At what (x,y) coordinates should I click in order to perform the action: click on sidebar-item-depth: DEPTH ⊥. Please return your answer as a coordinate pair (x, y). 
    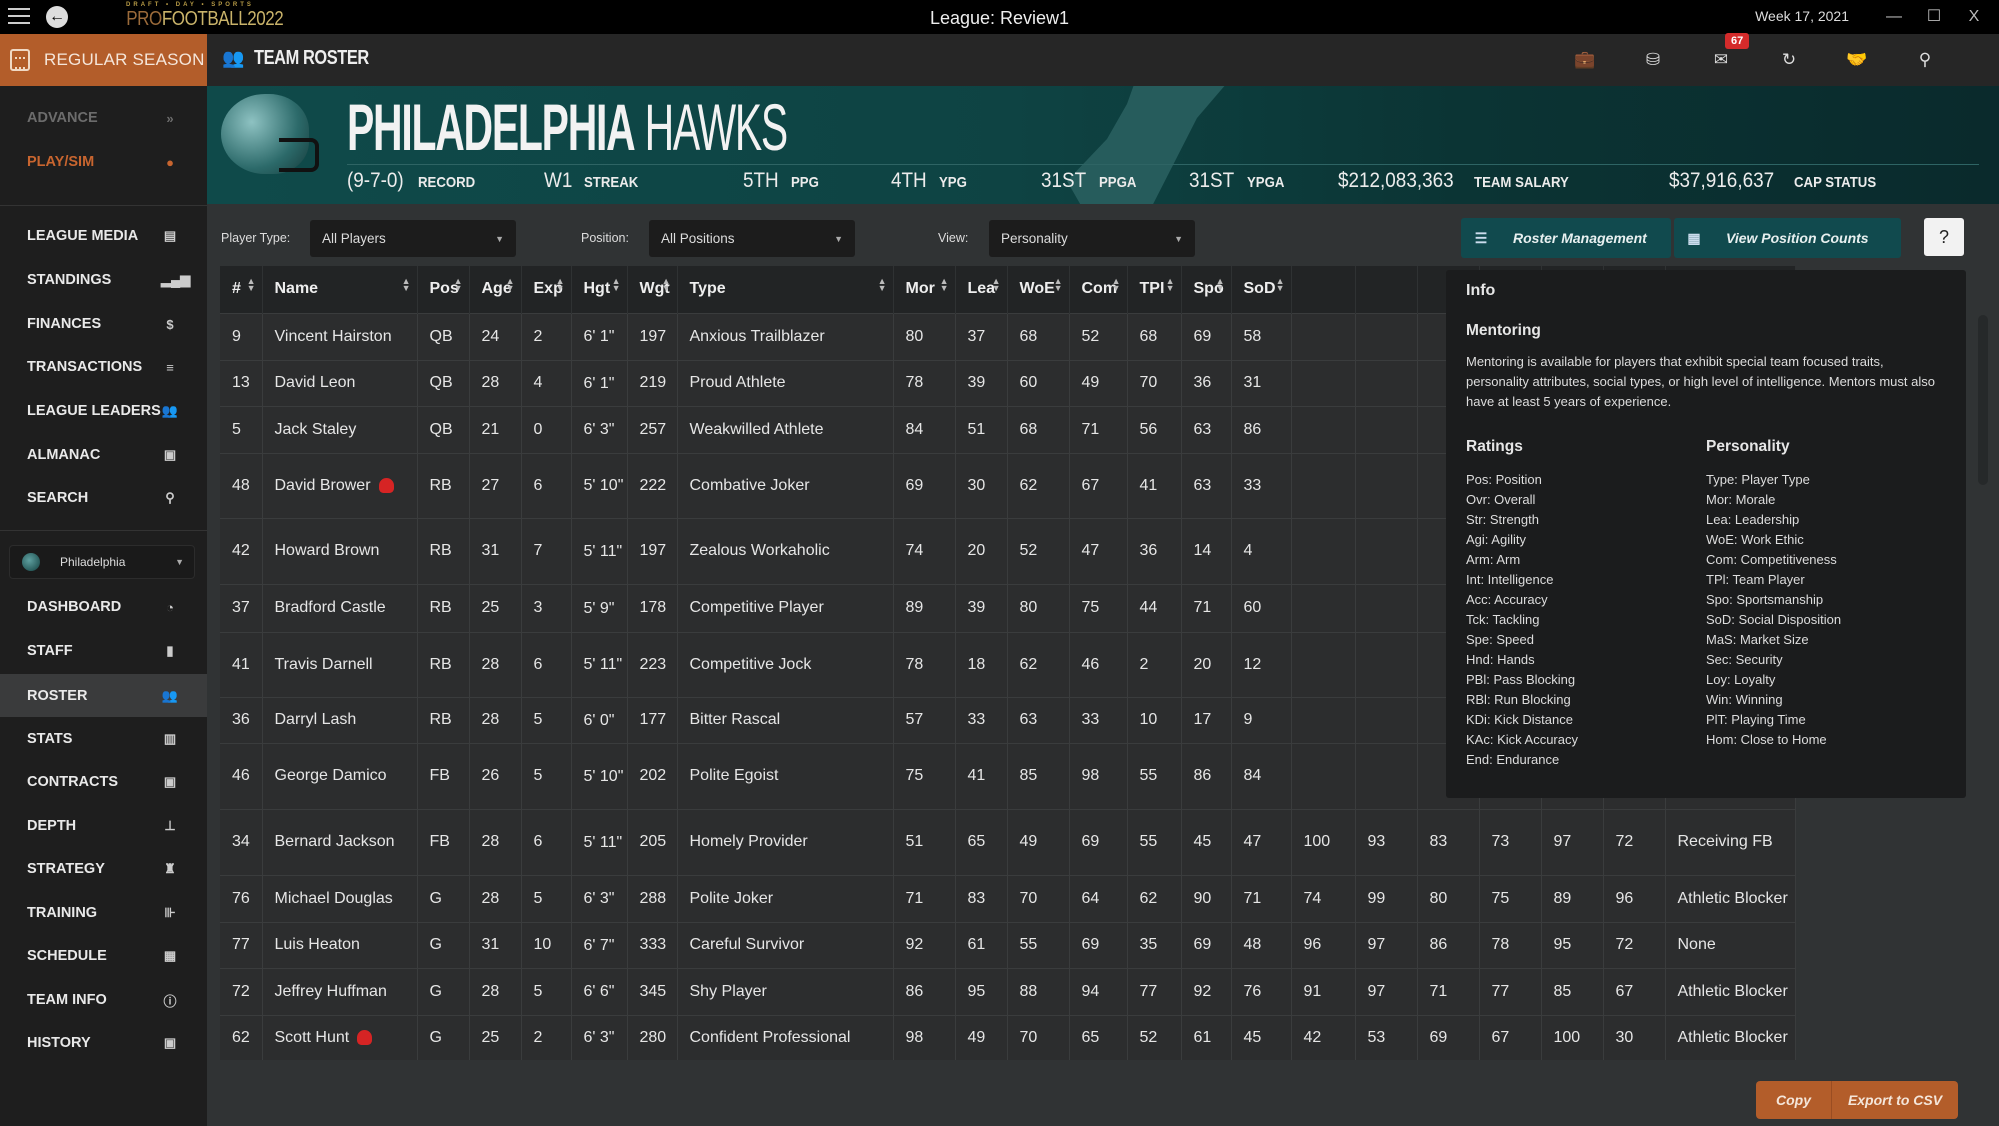
    Looking at the image, I should click on (103, 826).